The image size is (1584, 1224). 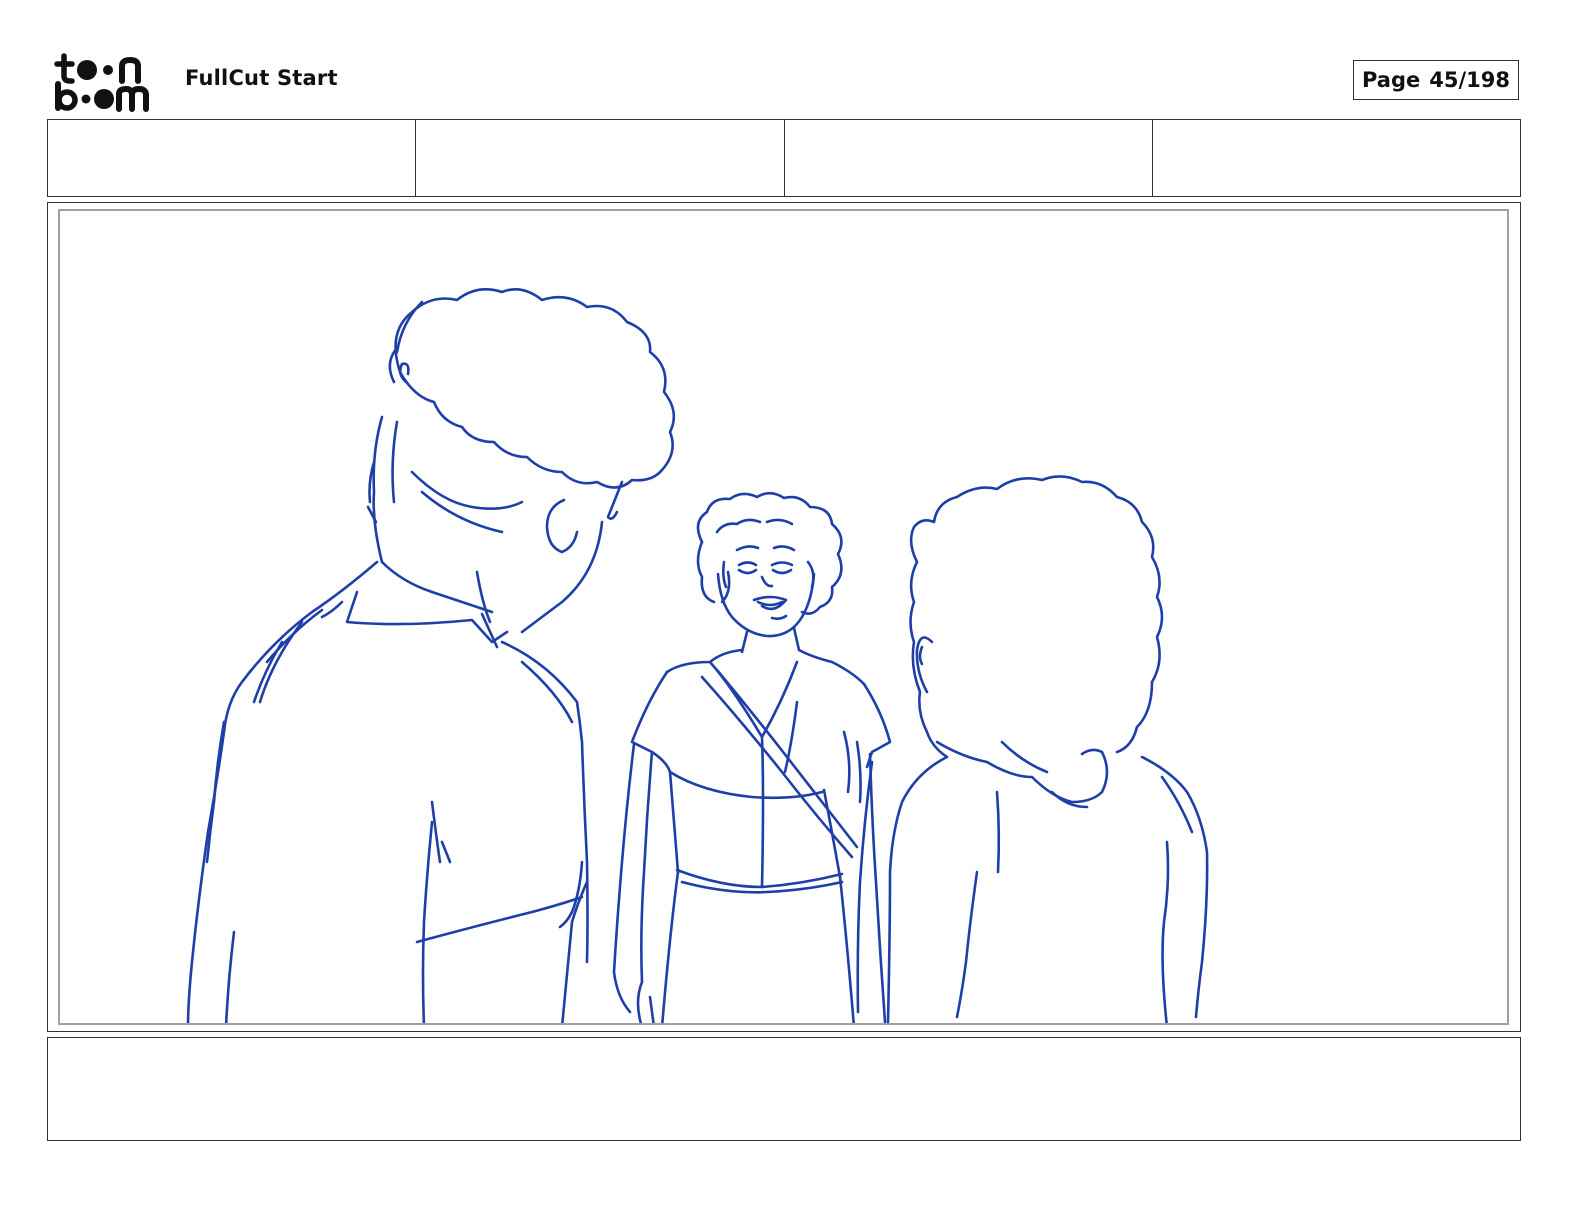 What do you see at coordinates (1469, 80) in the screenshot?
I see `page-count: 45/198` at bounding box center [1469, 80].